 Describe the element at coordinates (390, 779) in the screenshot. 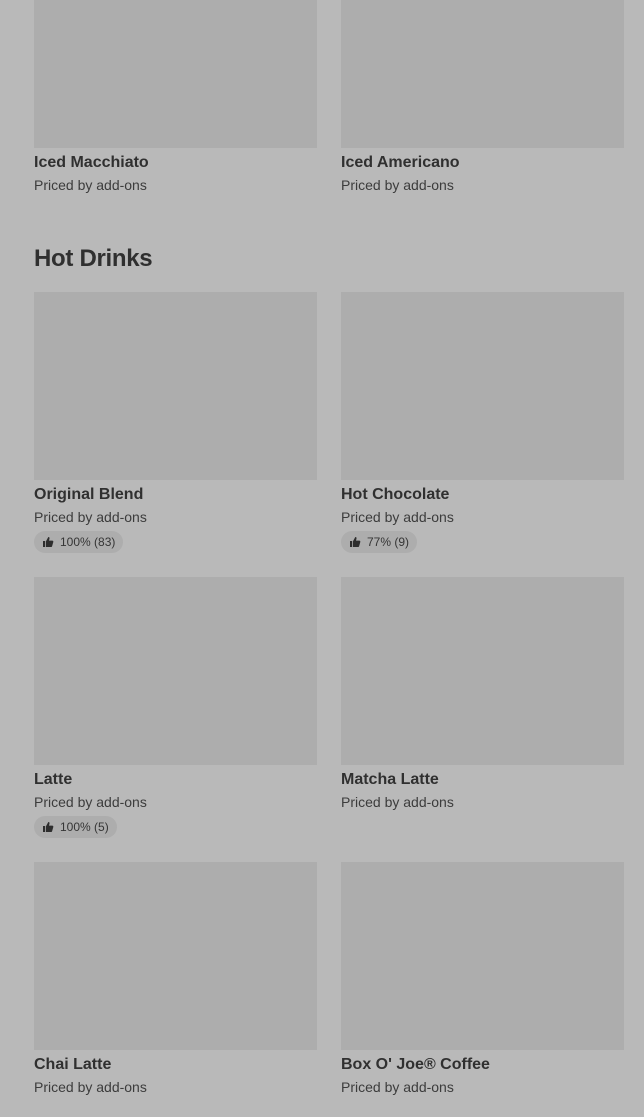

I see `item-name: Matcha Latte` at that location.